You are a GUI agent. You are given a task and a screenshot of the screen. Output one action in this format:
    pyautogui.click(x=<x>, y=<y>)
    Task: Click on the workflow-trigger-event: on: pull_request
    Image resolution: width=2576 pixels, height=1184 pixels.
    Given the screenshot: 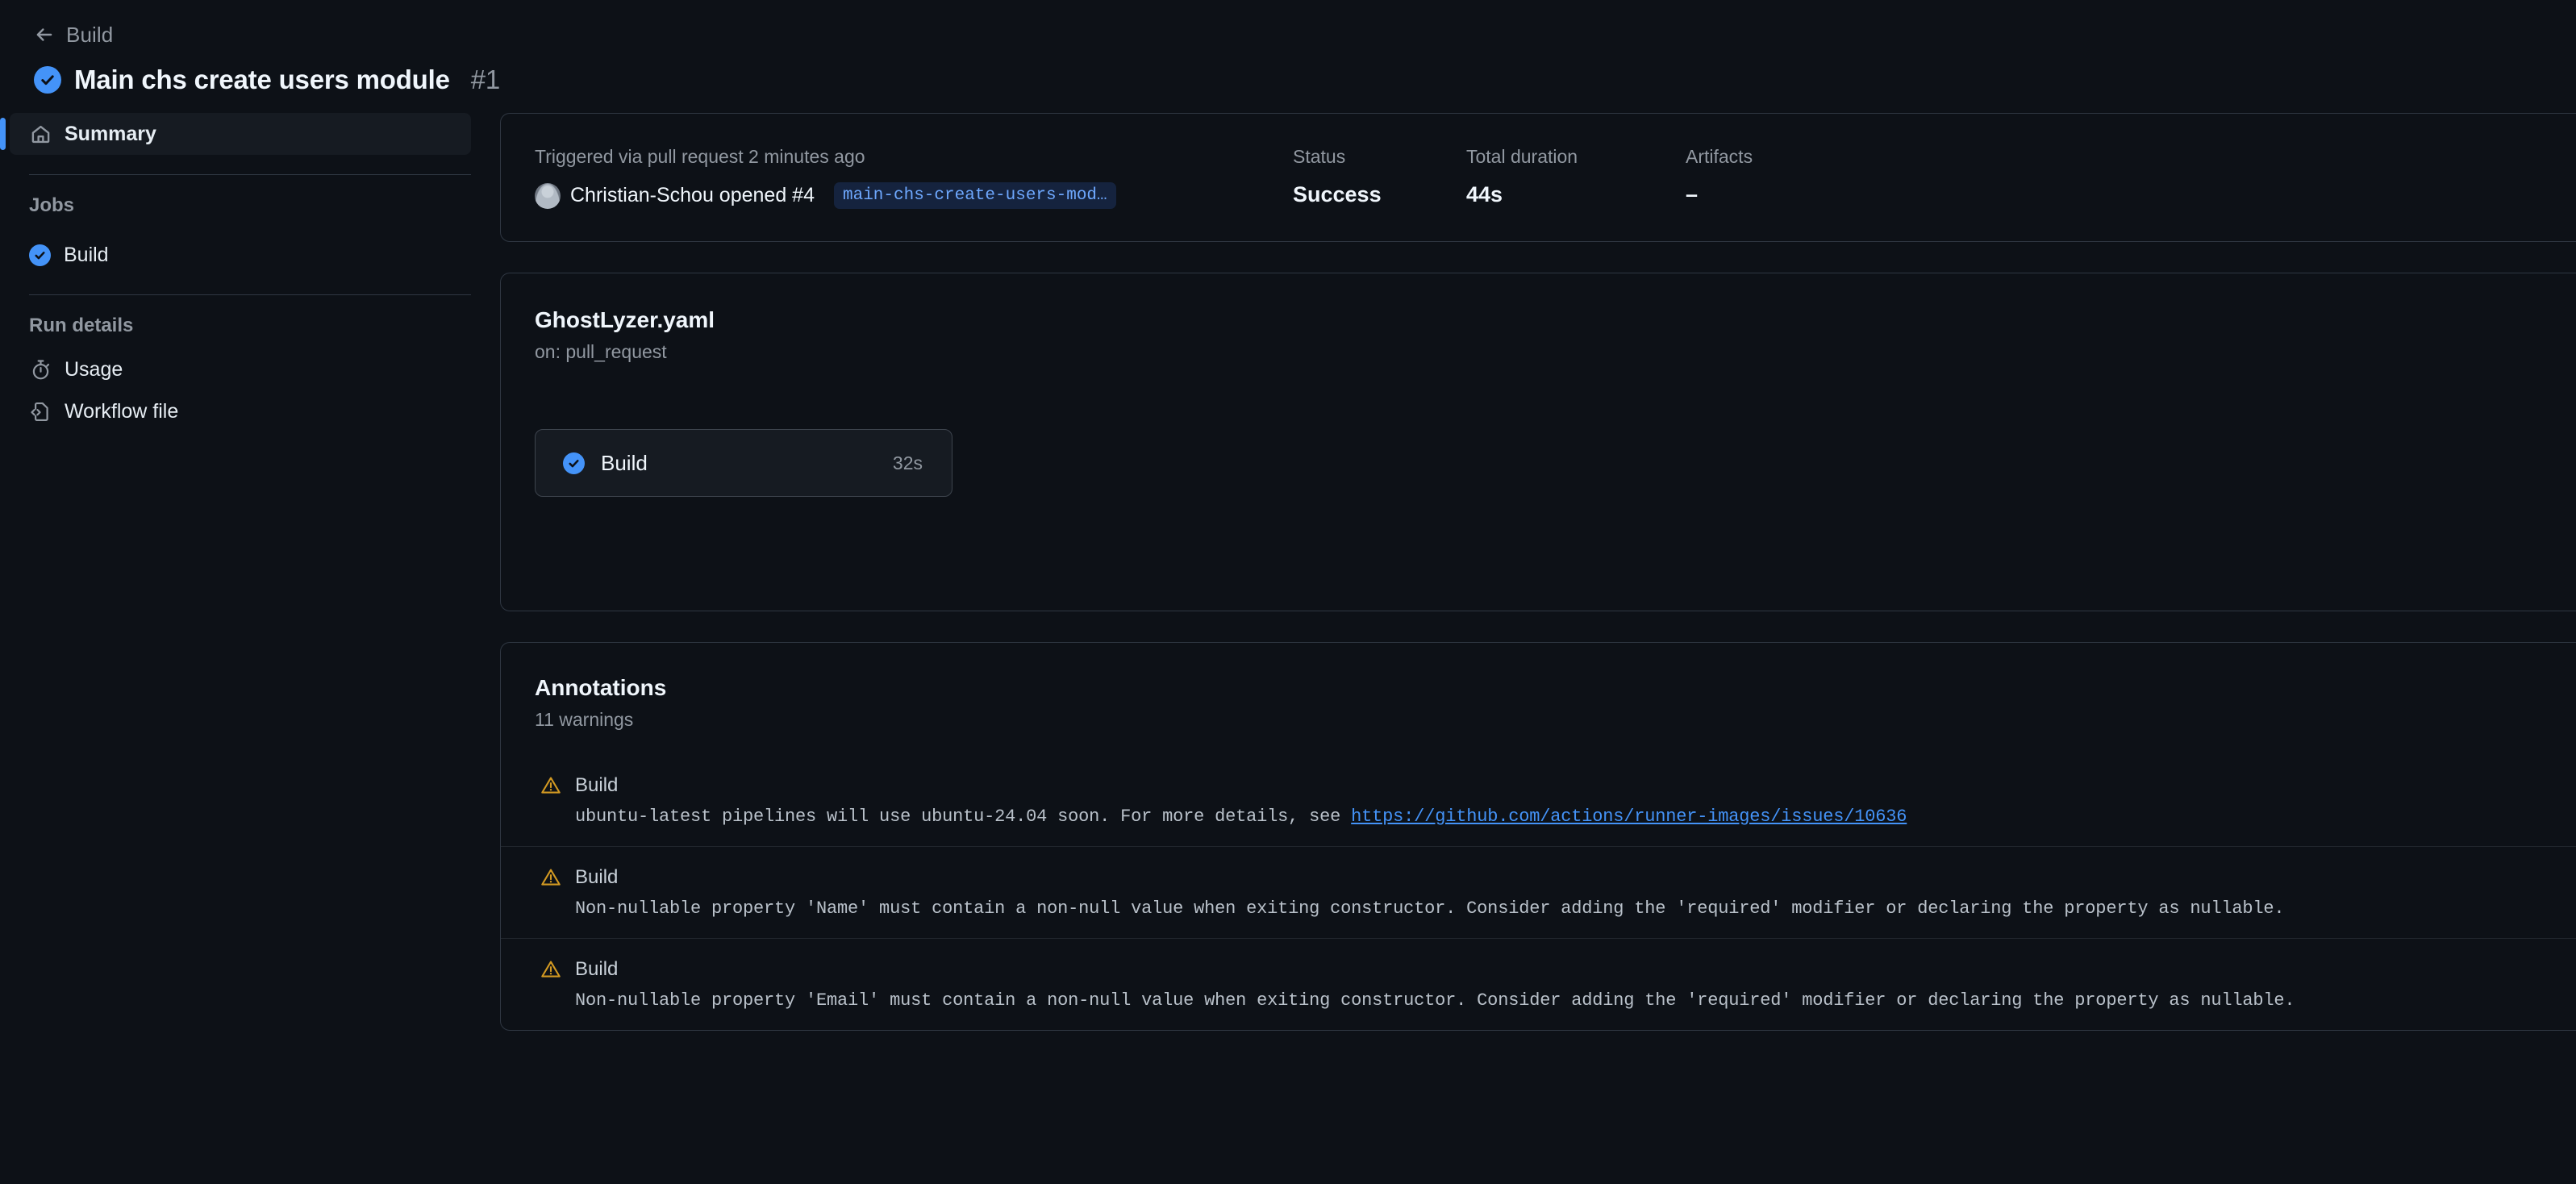 What is the action you would take?
    pyautogui.click(x=601, y=351)
    